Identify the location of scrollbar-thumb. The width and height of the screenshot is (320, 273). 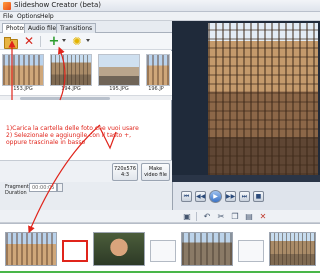
(65, 98).